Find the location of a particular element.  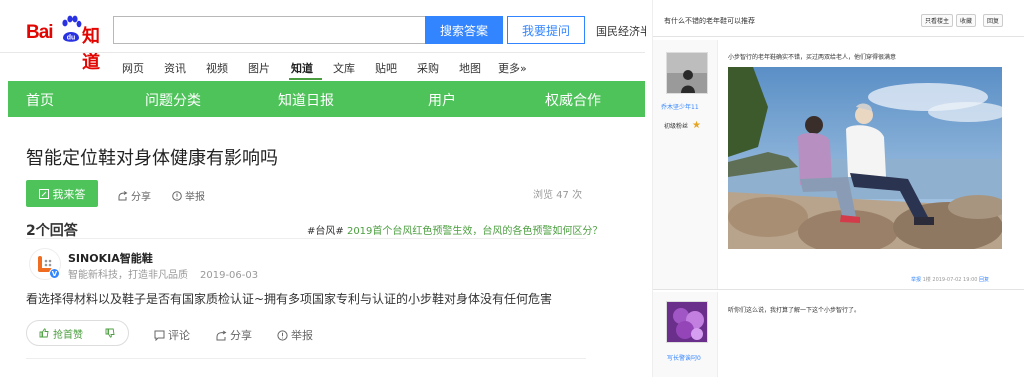

thumbs-down-icon is located at coordinates (110, 333).